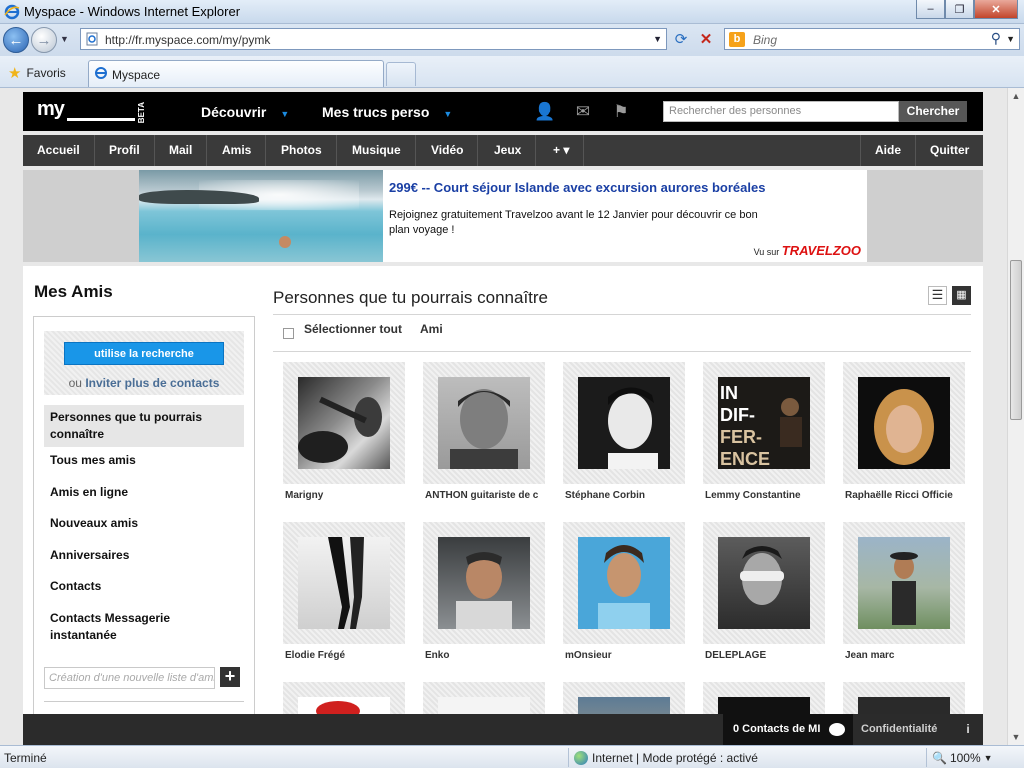  What do you see at coordinates (937, 295) in the screenshot?
I see `list-view-icon: ☰` at bounding box center [937, 295].